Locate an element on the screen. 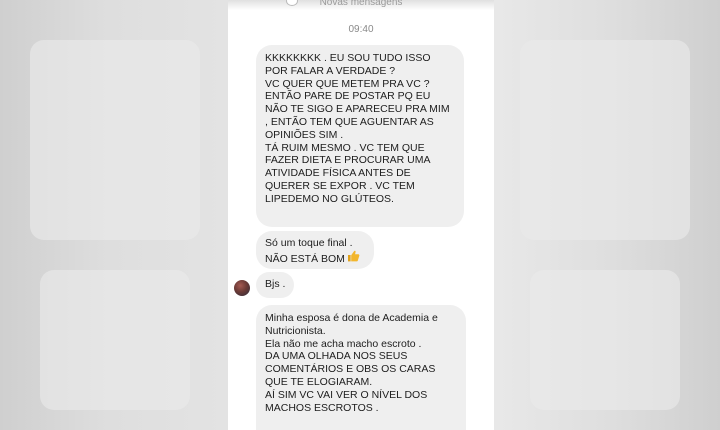 Image resolution: width=720 pixels, height=430 pixels. message-line: AÍ SIM VC VAI VER O NÍVEL DOS is located at coordinates (346, 394).